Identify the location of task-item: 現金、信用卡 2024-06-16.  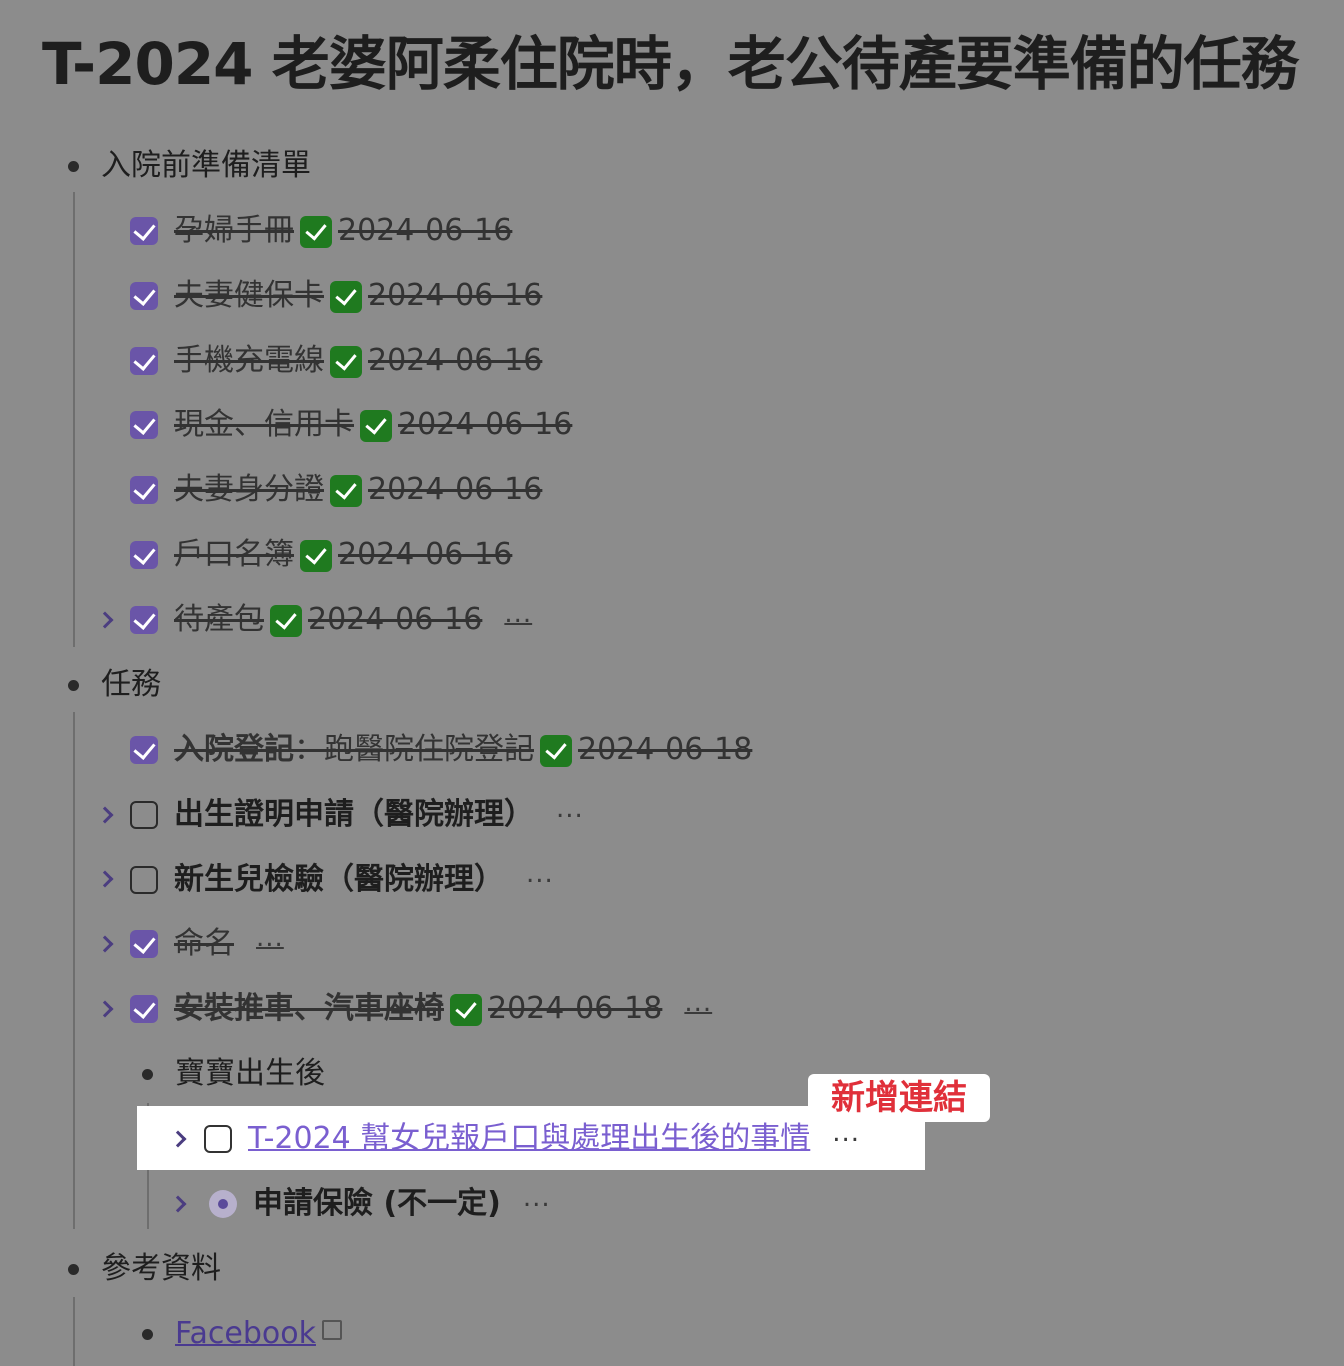
(351, 425).